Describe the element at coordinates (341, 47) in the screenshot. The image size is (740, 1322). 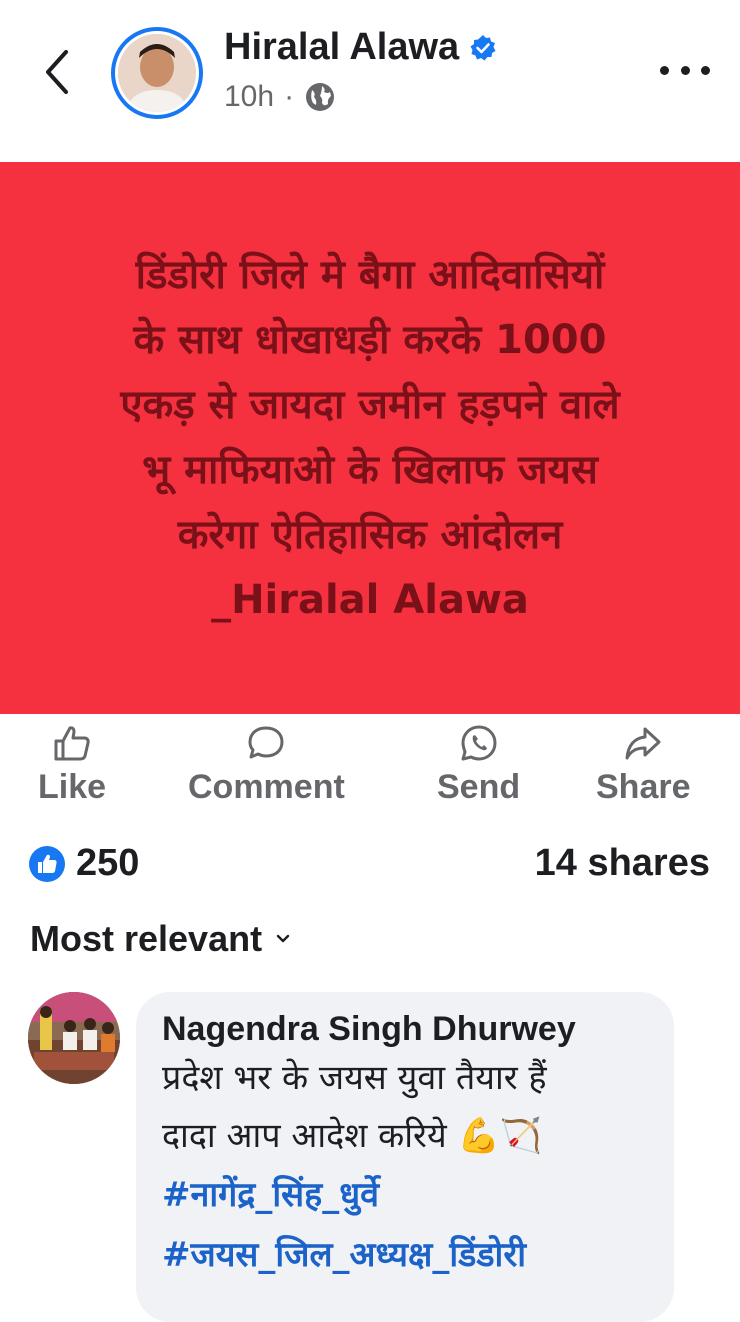
I see `author-name-text: Hiralal Alawa` at that location.